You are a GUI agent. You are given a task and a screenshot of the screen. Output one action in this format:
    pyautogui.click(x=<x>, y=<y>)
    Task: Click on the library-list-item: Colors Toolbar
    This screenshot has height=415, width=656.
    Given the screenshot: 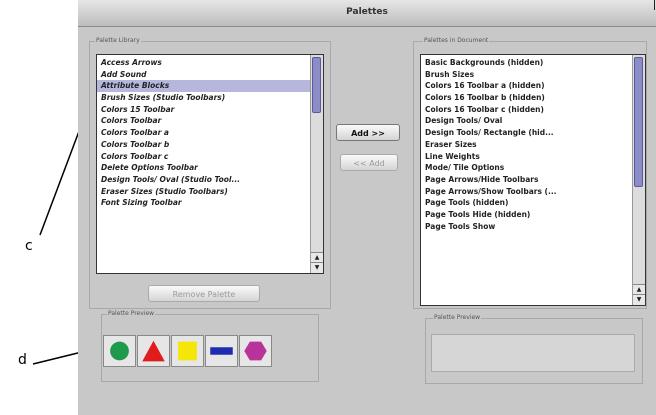 What is the action you would take?
    pyautogui.click(x=210, y=121)
    